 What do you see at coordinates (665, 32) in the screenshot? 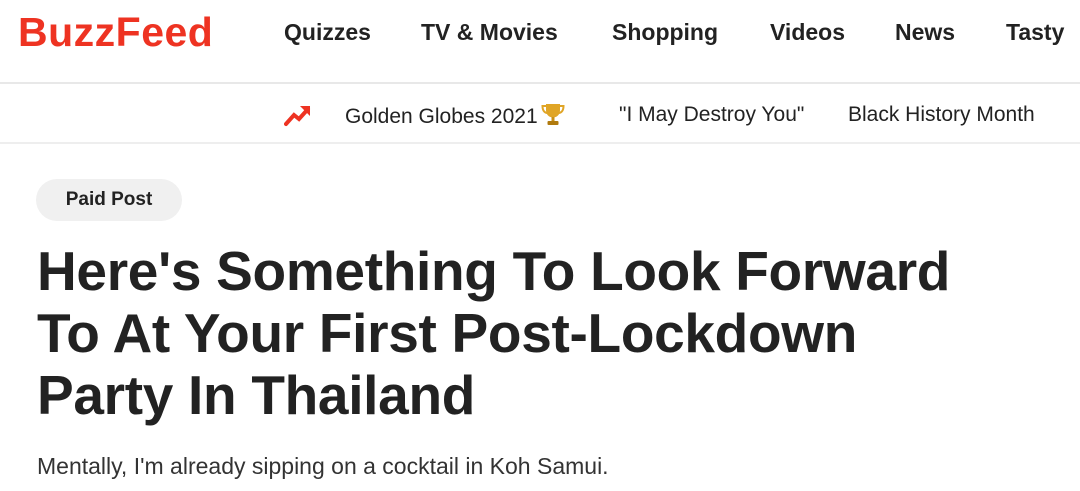
I see `nav-item-shopping: Shopping` at bounding box center [665, 32].